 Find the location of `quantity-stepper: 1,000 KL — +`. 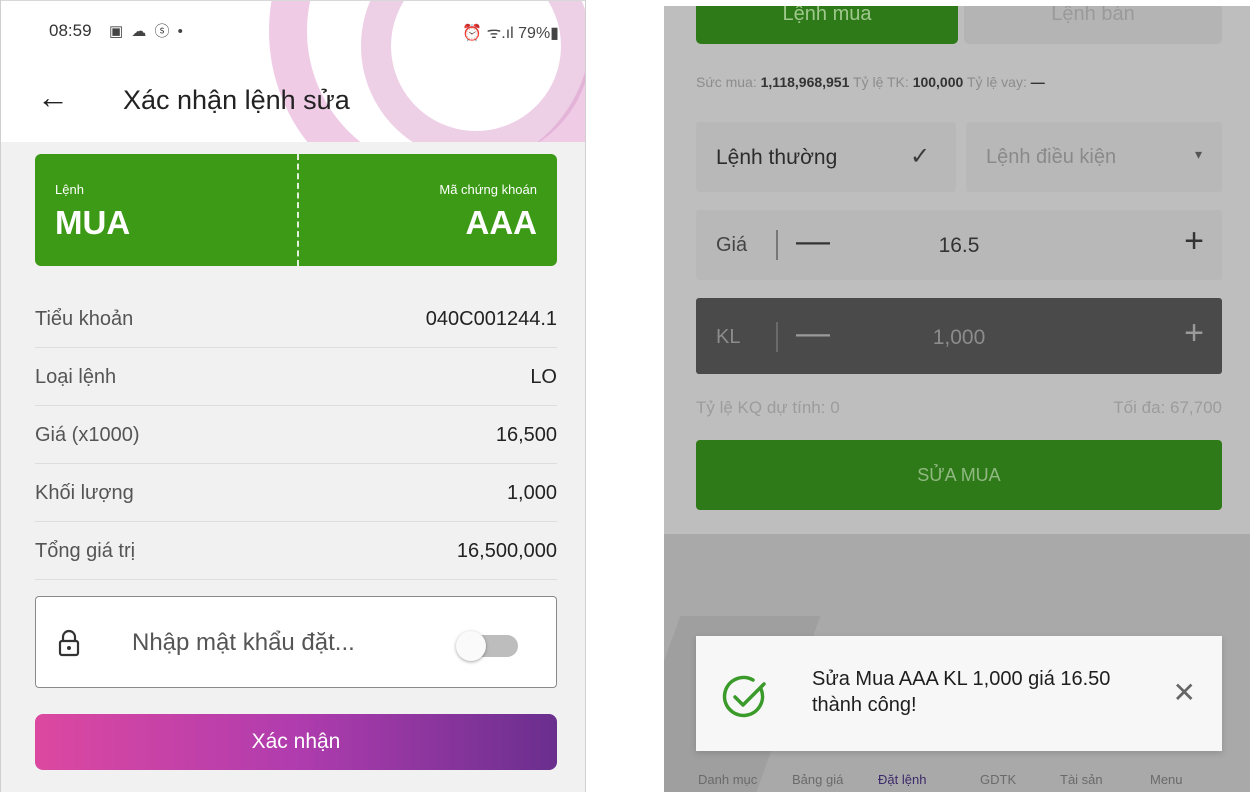

quantity-stepper: 1,000 KL — + is located at coordinates (959, 336).